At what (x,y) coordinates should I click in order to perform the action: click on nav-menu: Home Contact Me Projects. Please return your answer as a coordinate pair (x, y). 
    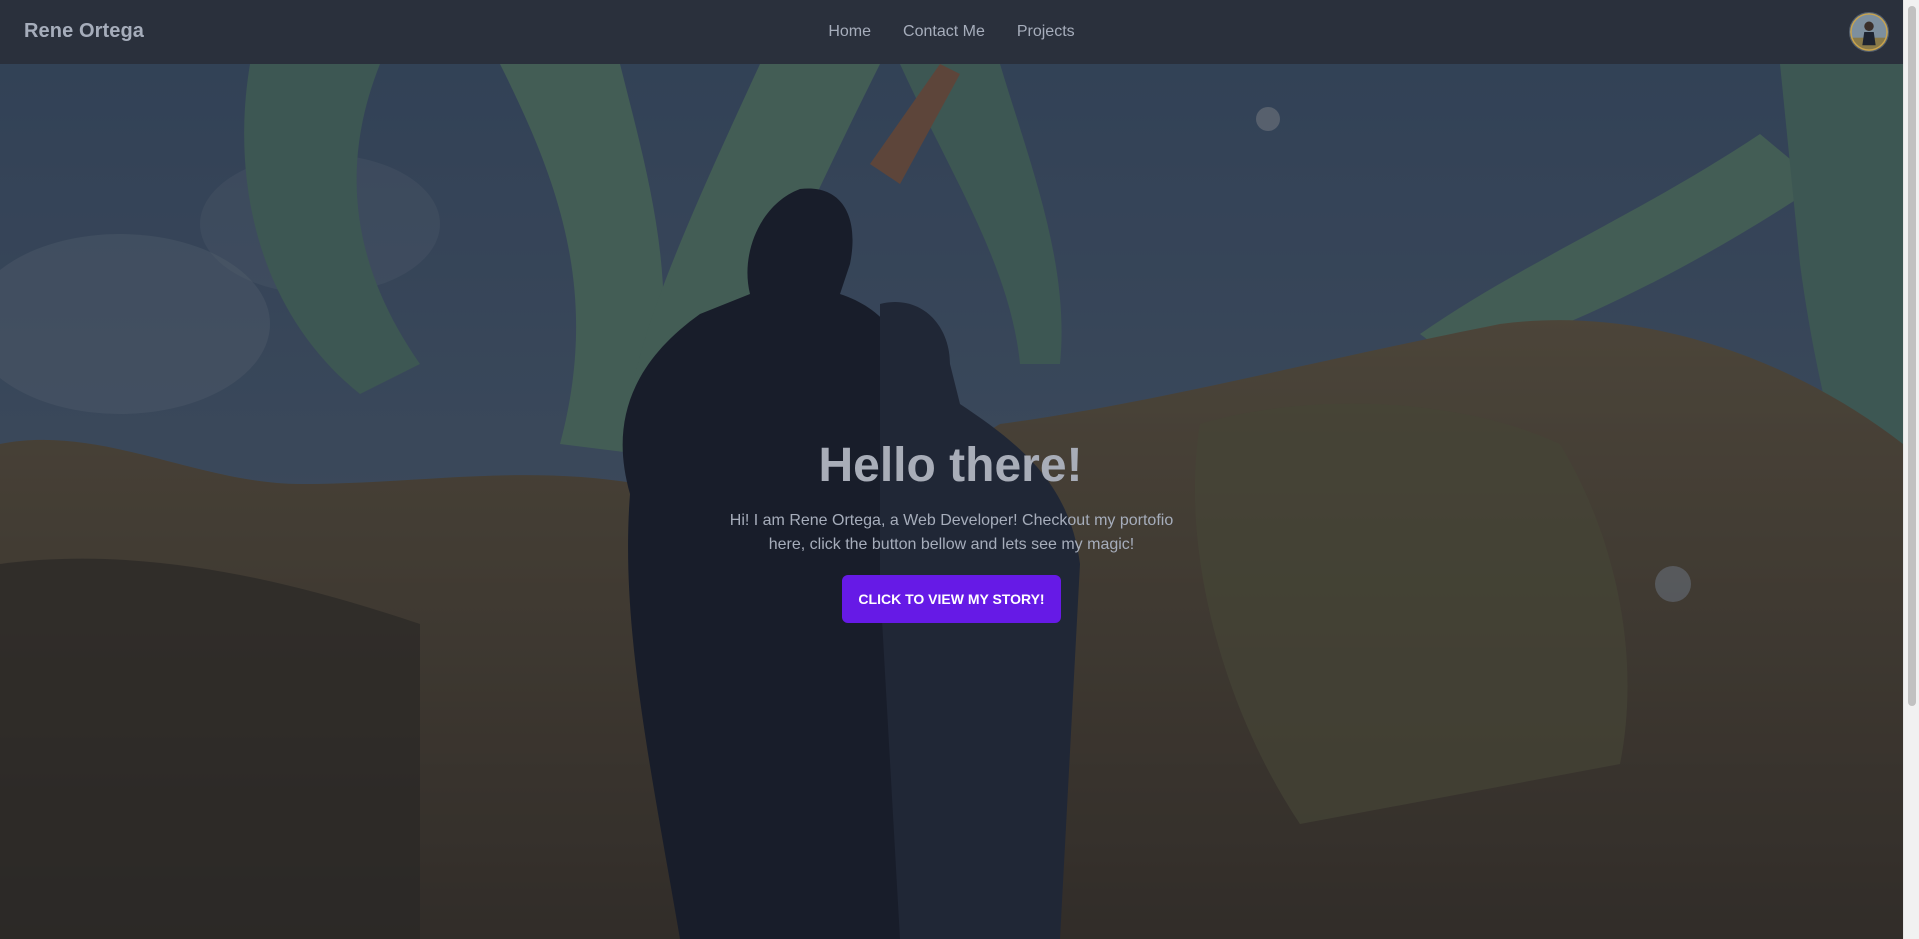
    Looking at the image, I should click on (951, 32).